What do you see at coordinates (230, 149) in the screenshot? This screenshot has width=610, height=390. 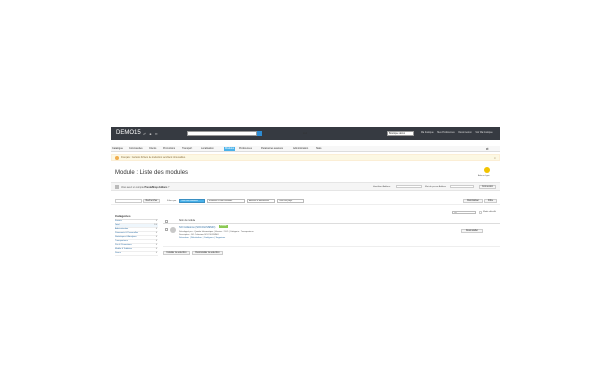 I see `menu-item-modules: Modules` at bounding box center [230, 149].